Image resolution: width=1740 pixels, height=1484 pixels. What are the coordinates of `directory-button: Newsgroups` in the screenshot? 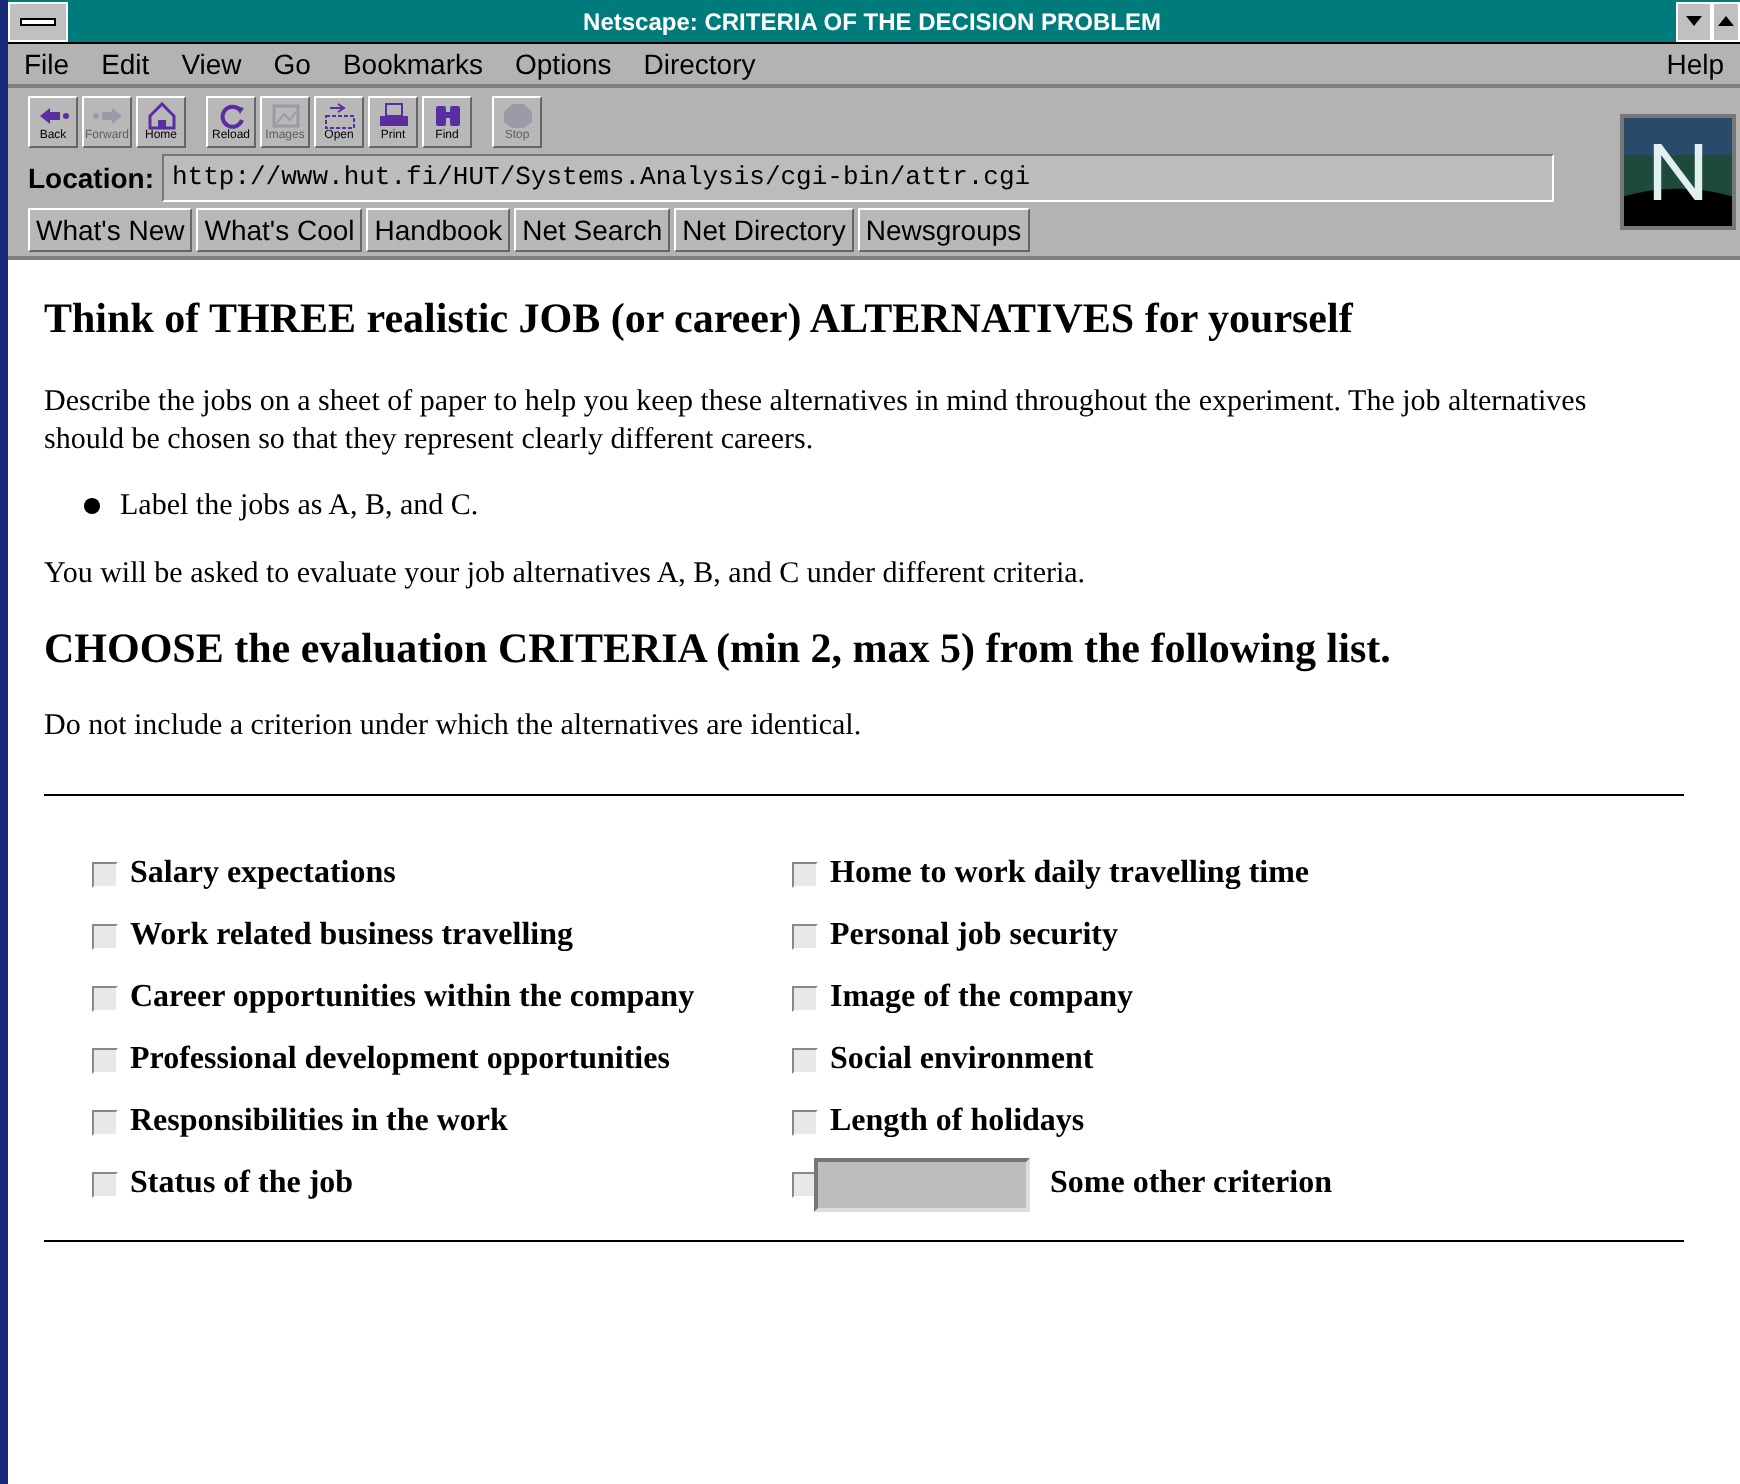 It's located at (943, 230).